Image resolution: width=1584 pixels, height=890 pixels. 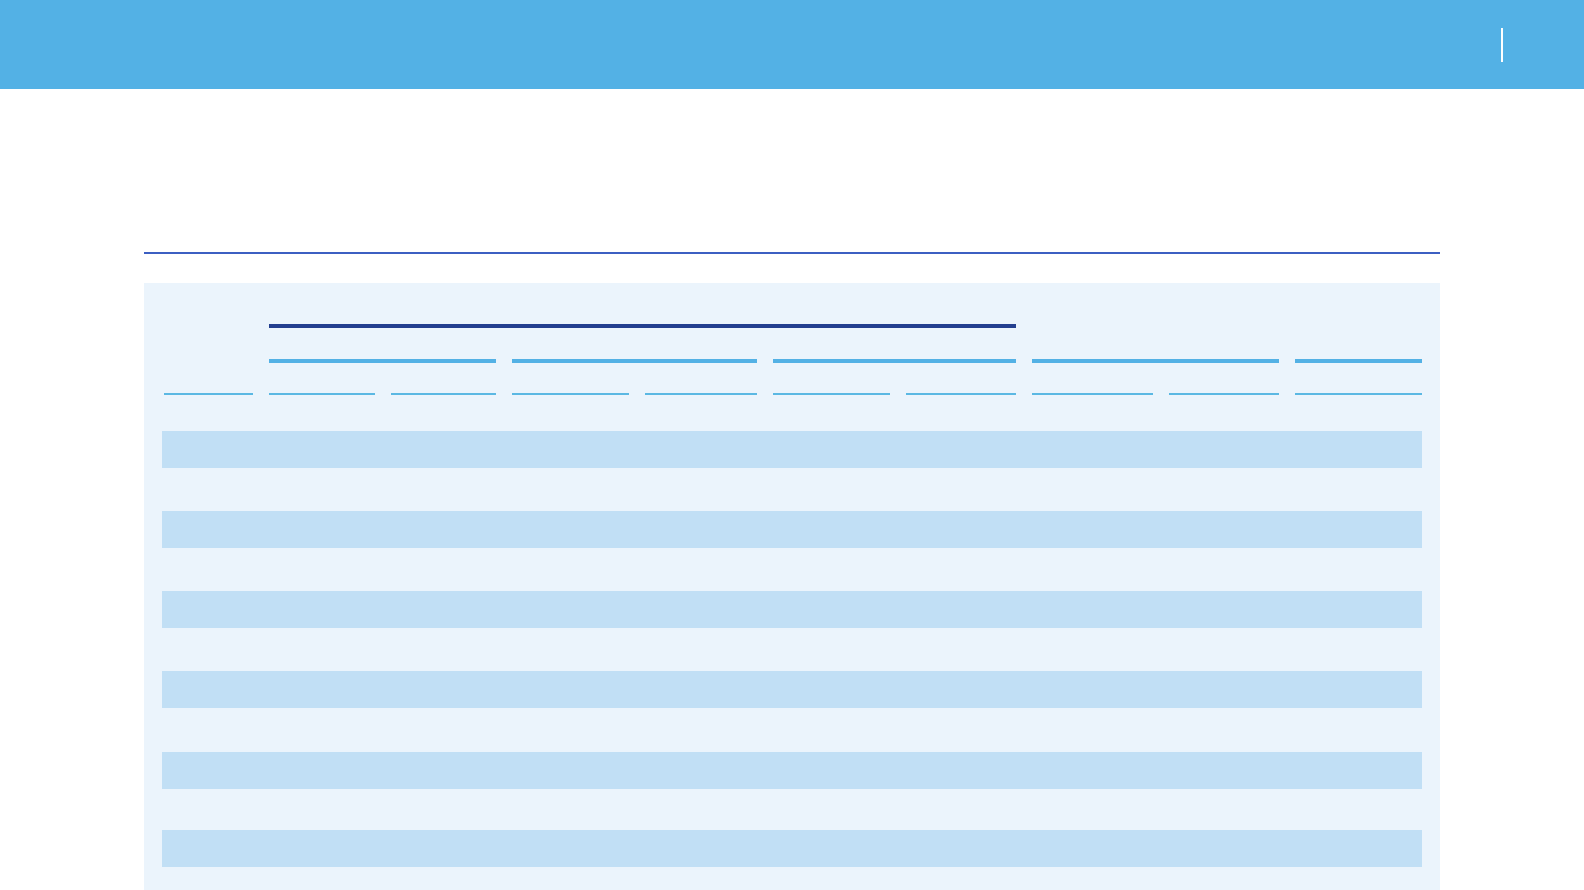 What do you see at coordinates (792, 44) in the screenshot?
I see `header-bar` at bounding box center [792, 44].